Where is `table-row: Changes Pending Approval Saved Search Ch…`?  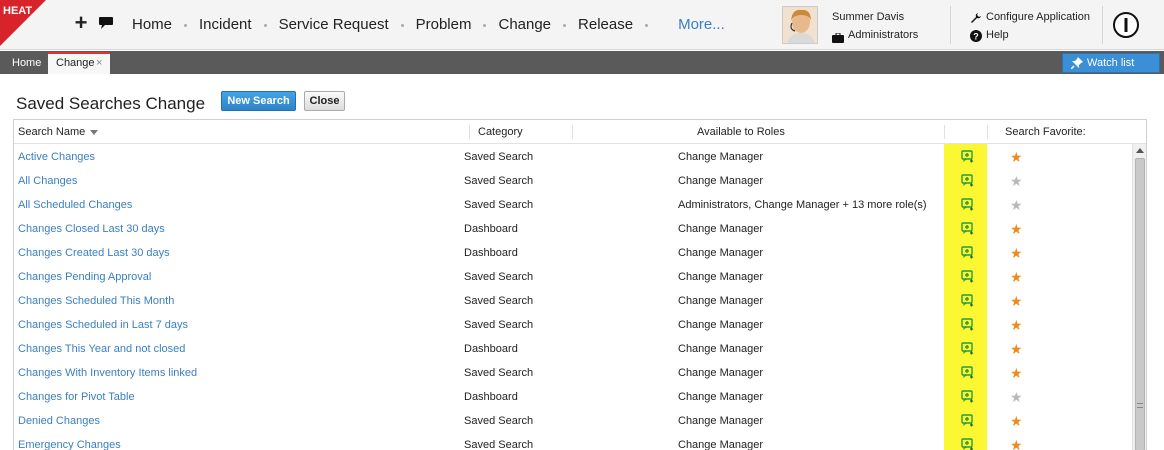
table-row: Changes Pending Approval Saved Search Ch… is located at coordinates (573, 278).